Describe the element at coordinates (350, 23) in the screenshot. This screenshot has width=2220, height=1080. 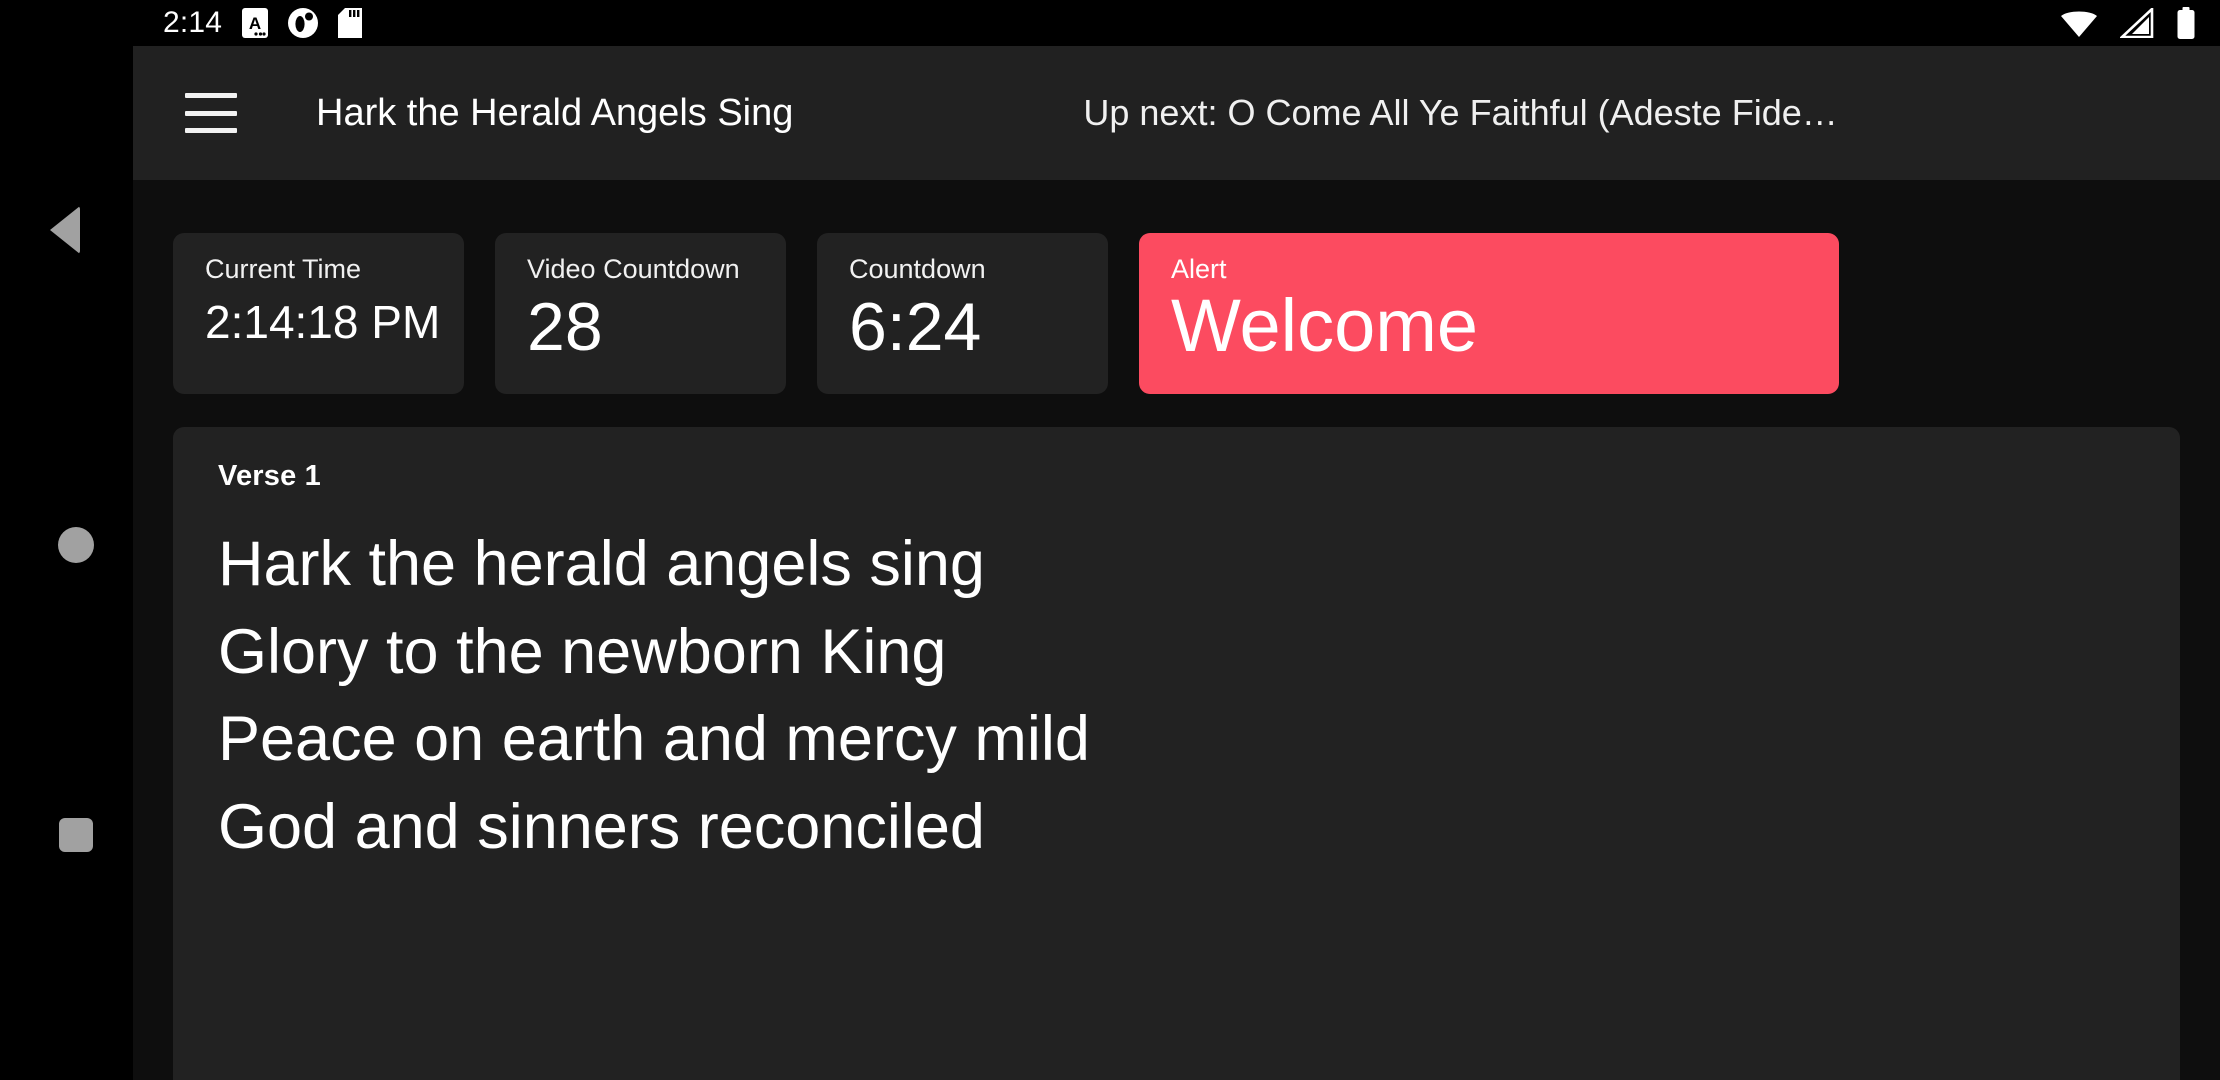
I see `sd-card-icon` at that location.